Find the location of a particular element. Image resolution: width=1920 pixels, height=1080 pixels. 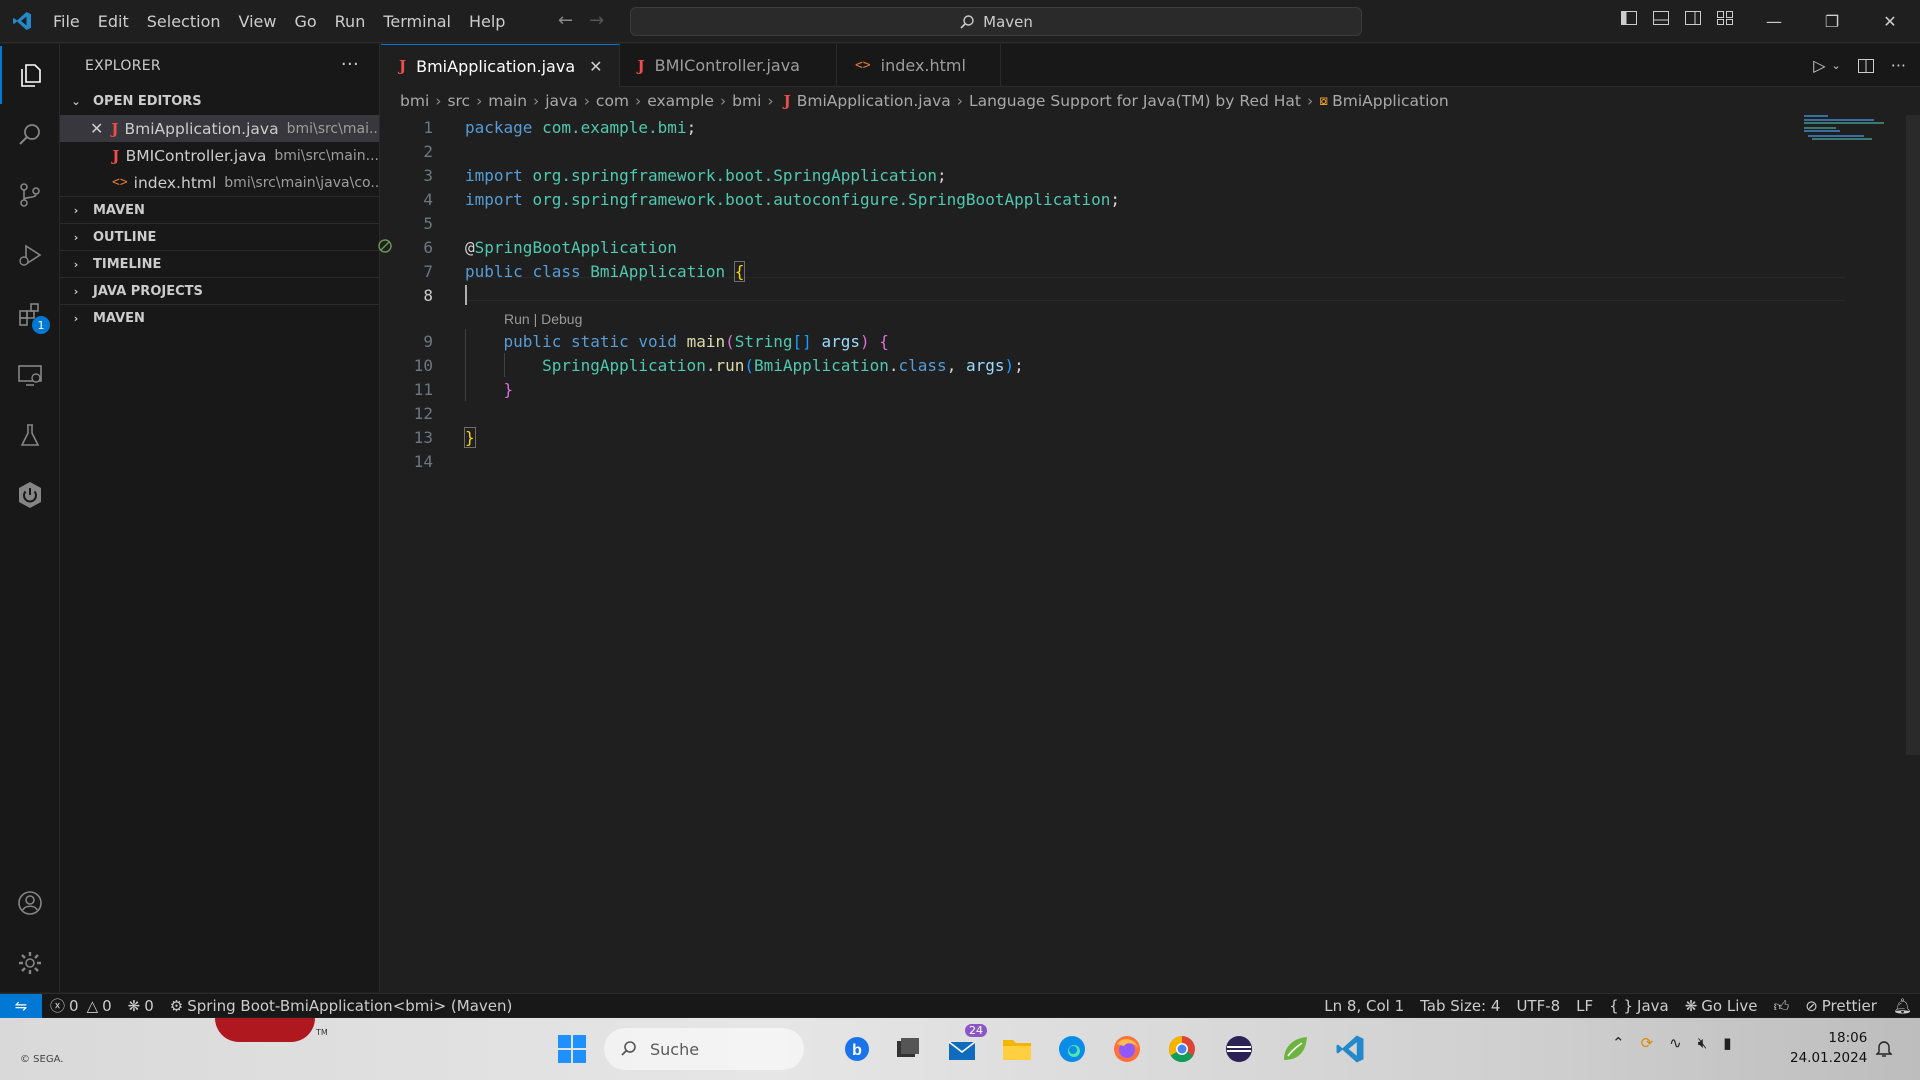

minimap is located at coordinates (1849, 135).